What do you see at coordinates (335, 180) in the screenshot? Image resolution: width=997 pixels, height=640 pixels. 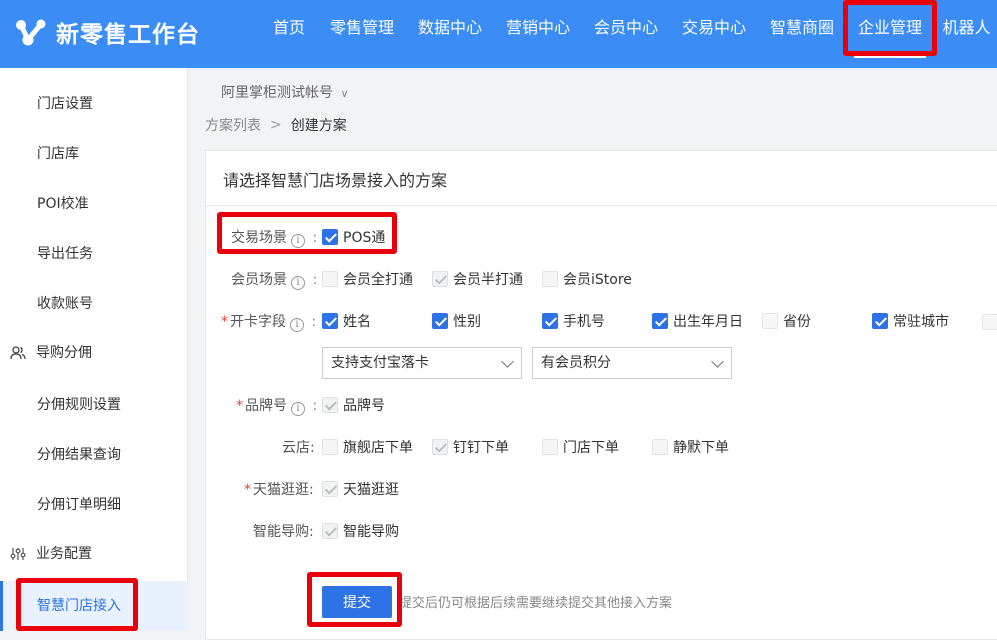 I see `panel-title: 请选择智慧门店场景接入的方案` at bounding box center [335, 180].